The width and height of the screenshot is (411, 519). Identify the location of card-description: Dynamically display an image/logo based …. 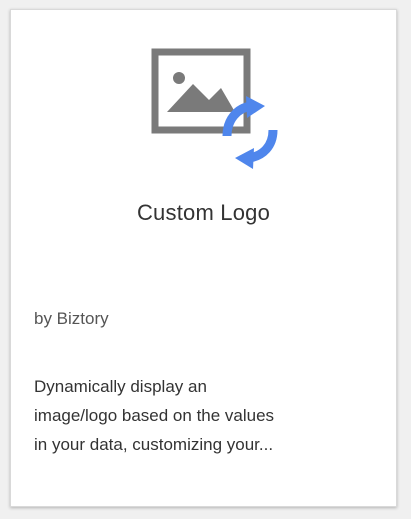
(206, 415).